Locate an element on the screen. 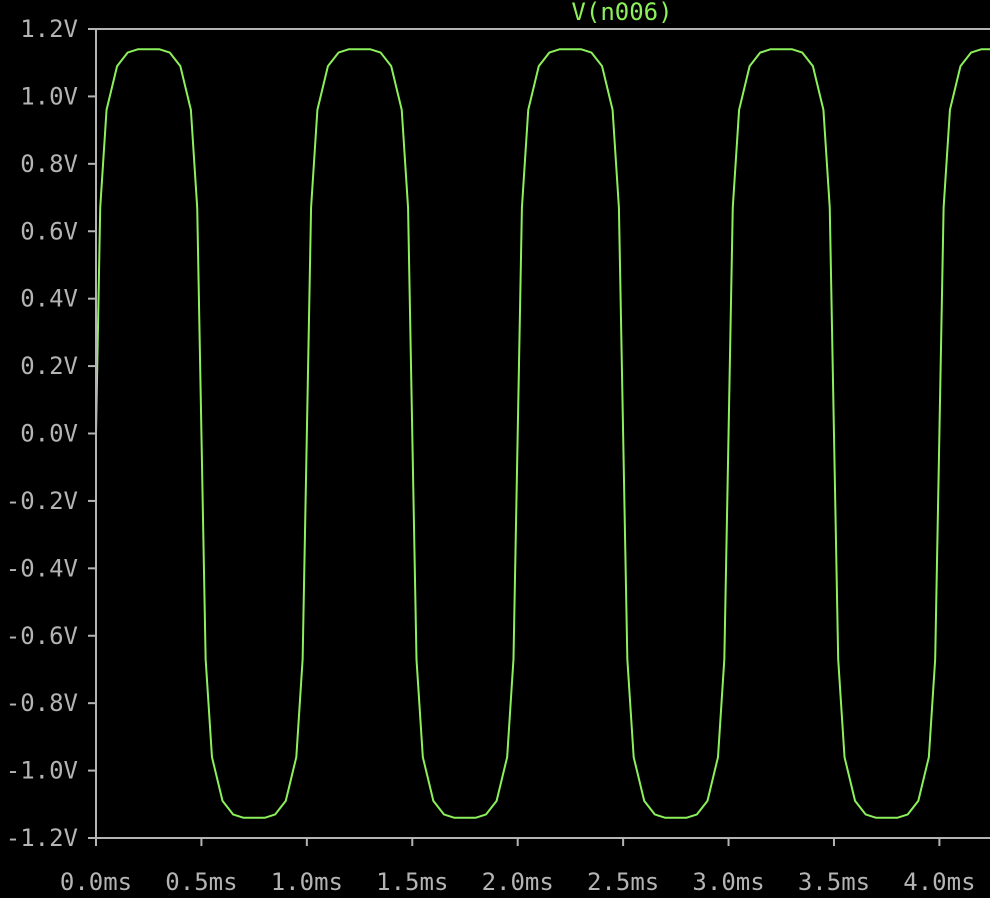 The height and width of the screenshot is (898, 990). y-tick-label: 0.0V is located at coordinates (49, 434).